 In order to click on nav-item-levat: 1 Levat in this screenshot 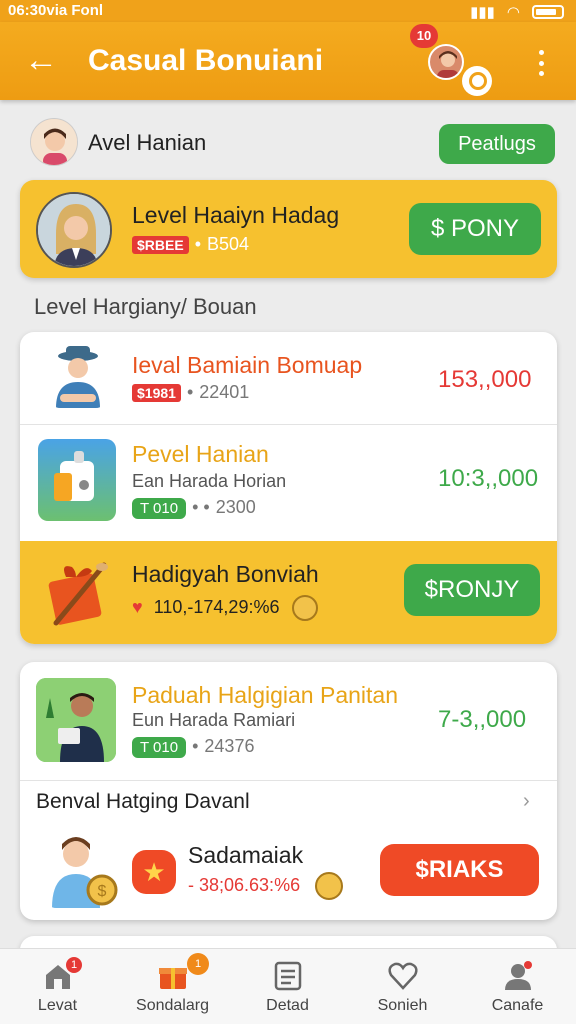, I will do `click(57, 986)`.